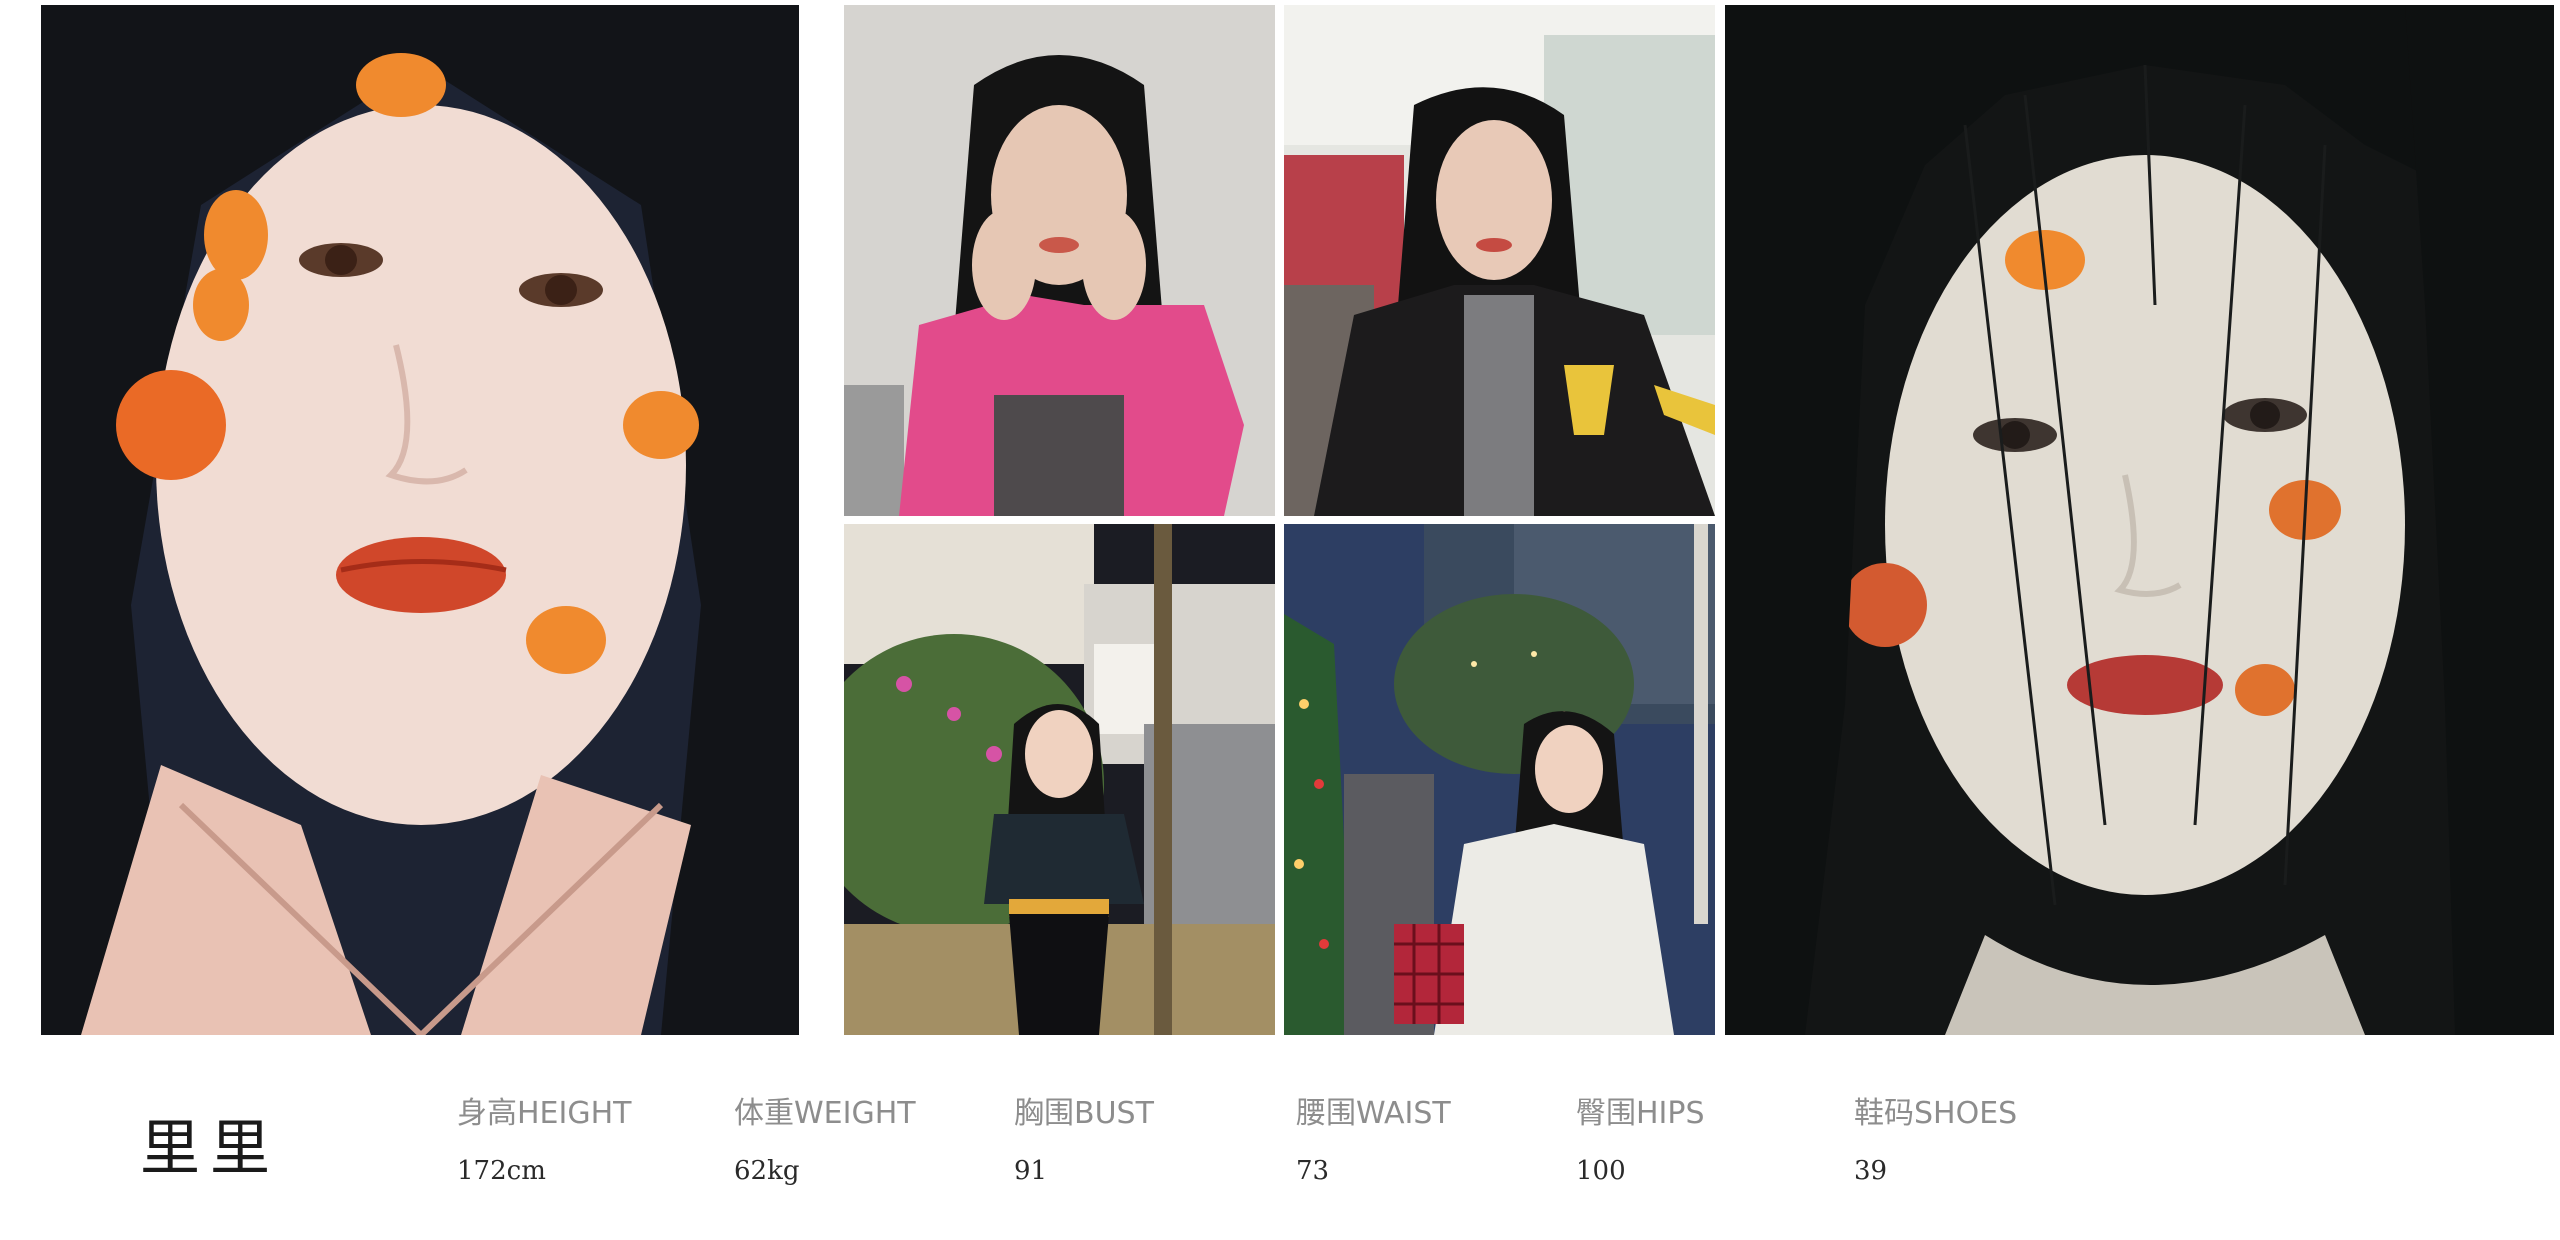  What do you see at coordinates (1031, 1171) in the screenshot?
I see `stat-value: 91` at bounding box center [1031, 1171].